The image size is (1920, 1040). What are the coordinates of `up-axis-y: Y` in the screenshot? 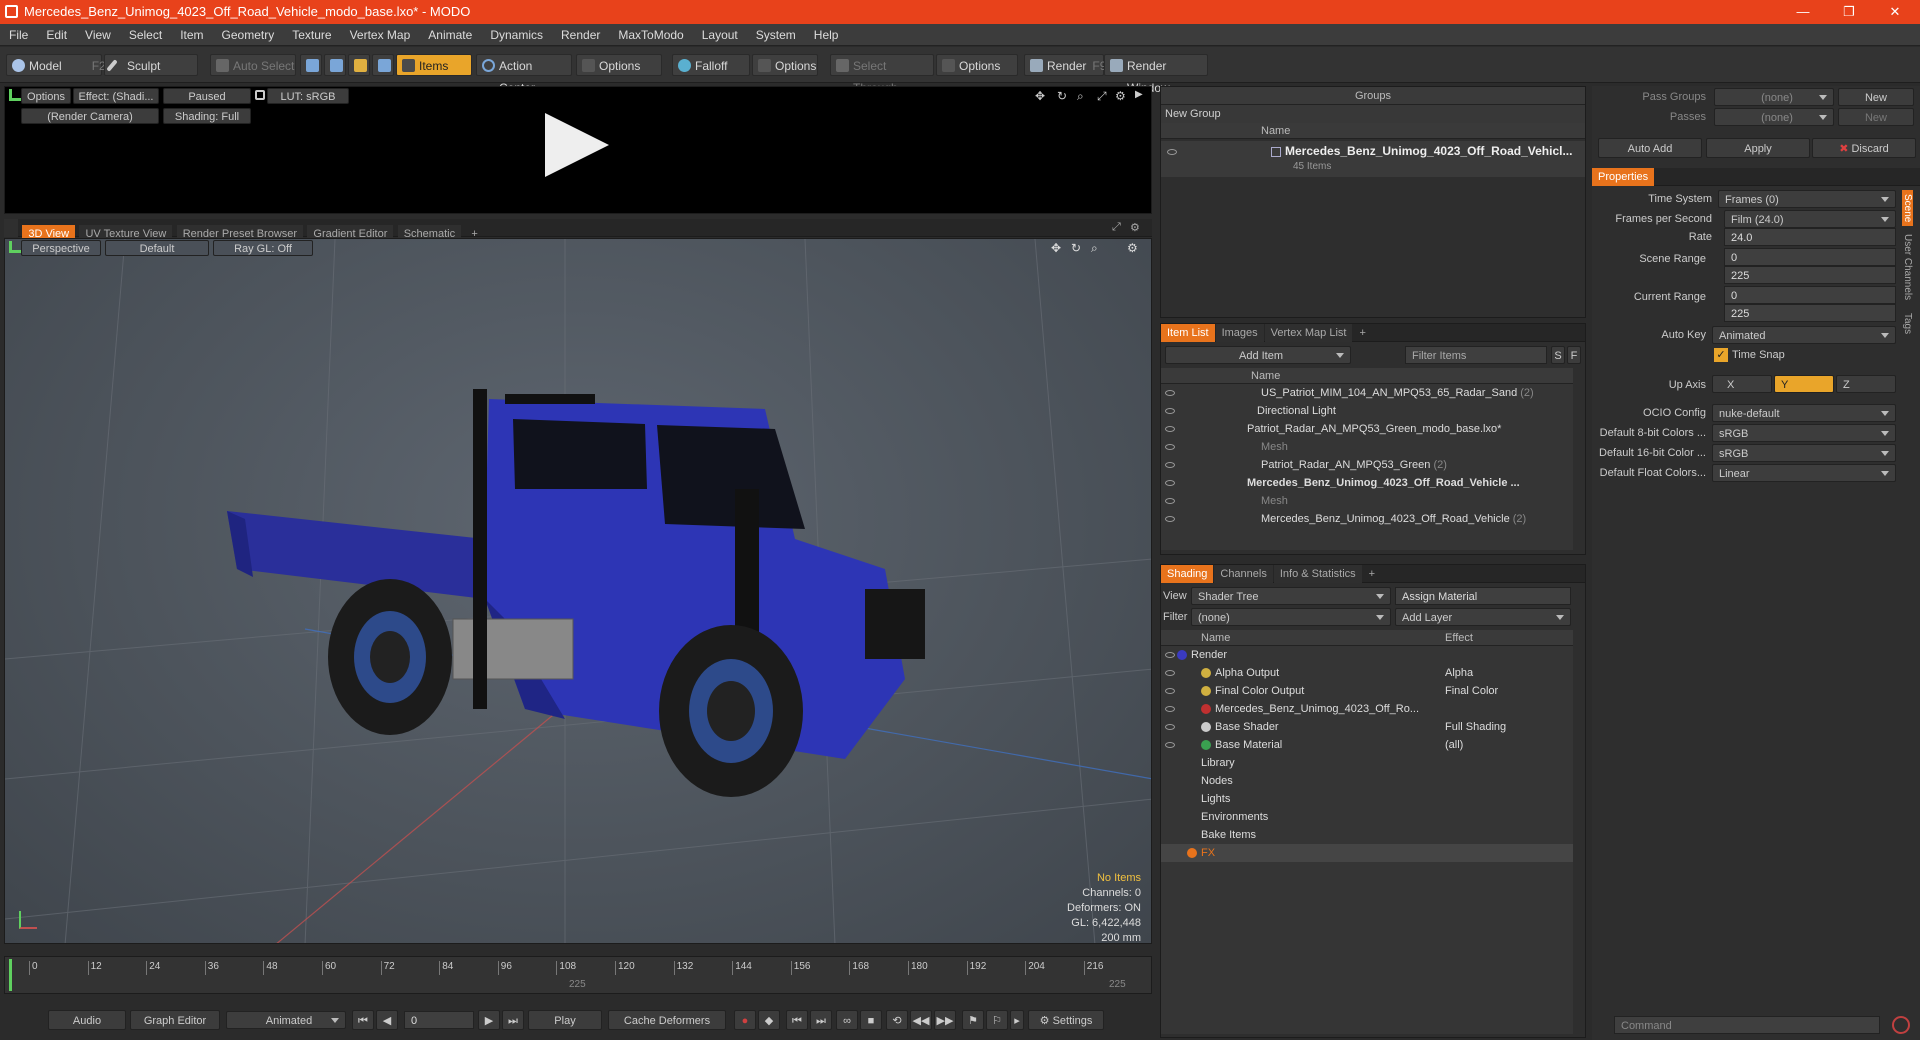 It's located at (1804, 384).